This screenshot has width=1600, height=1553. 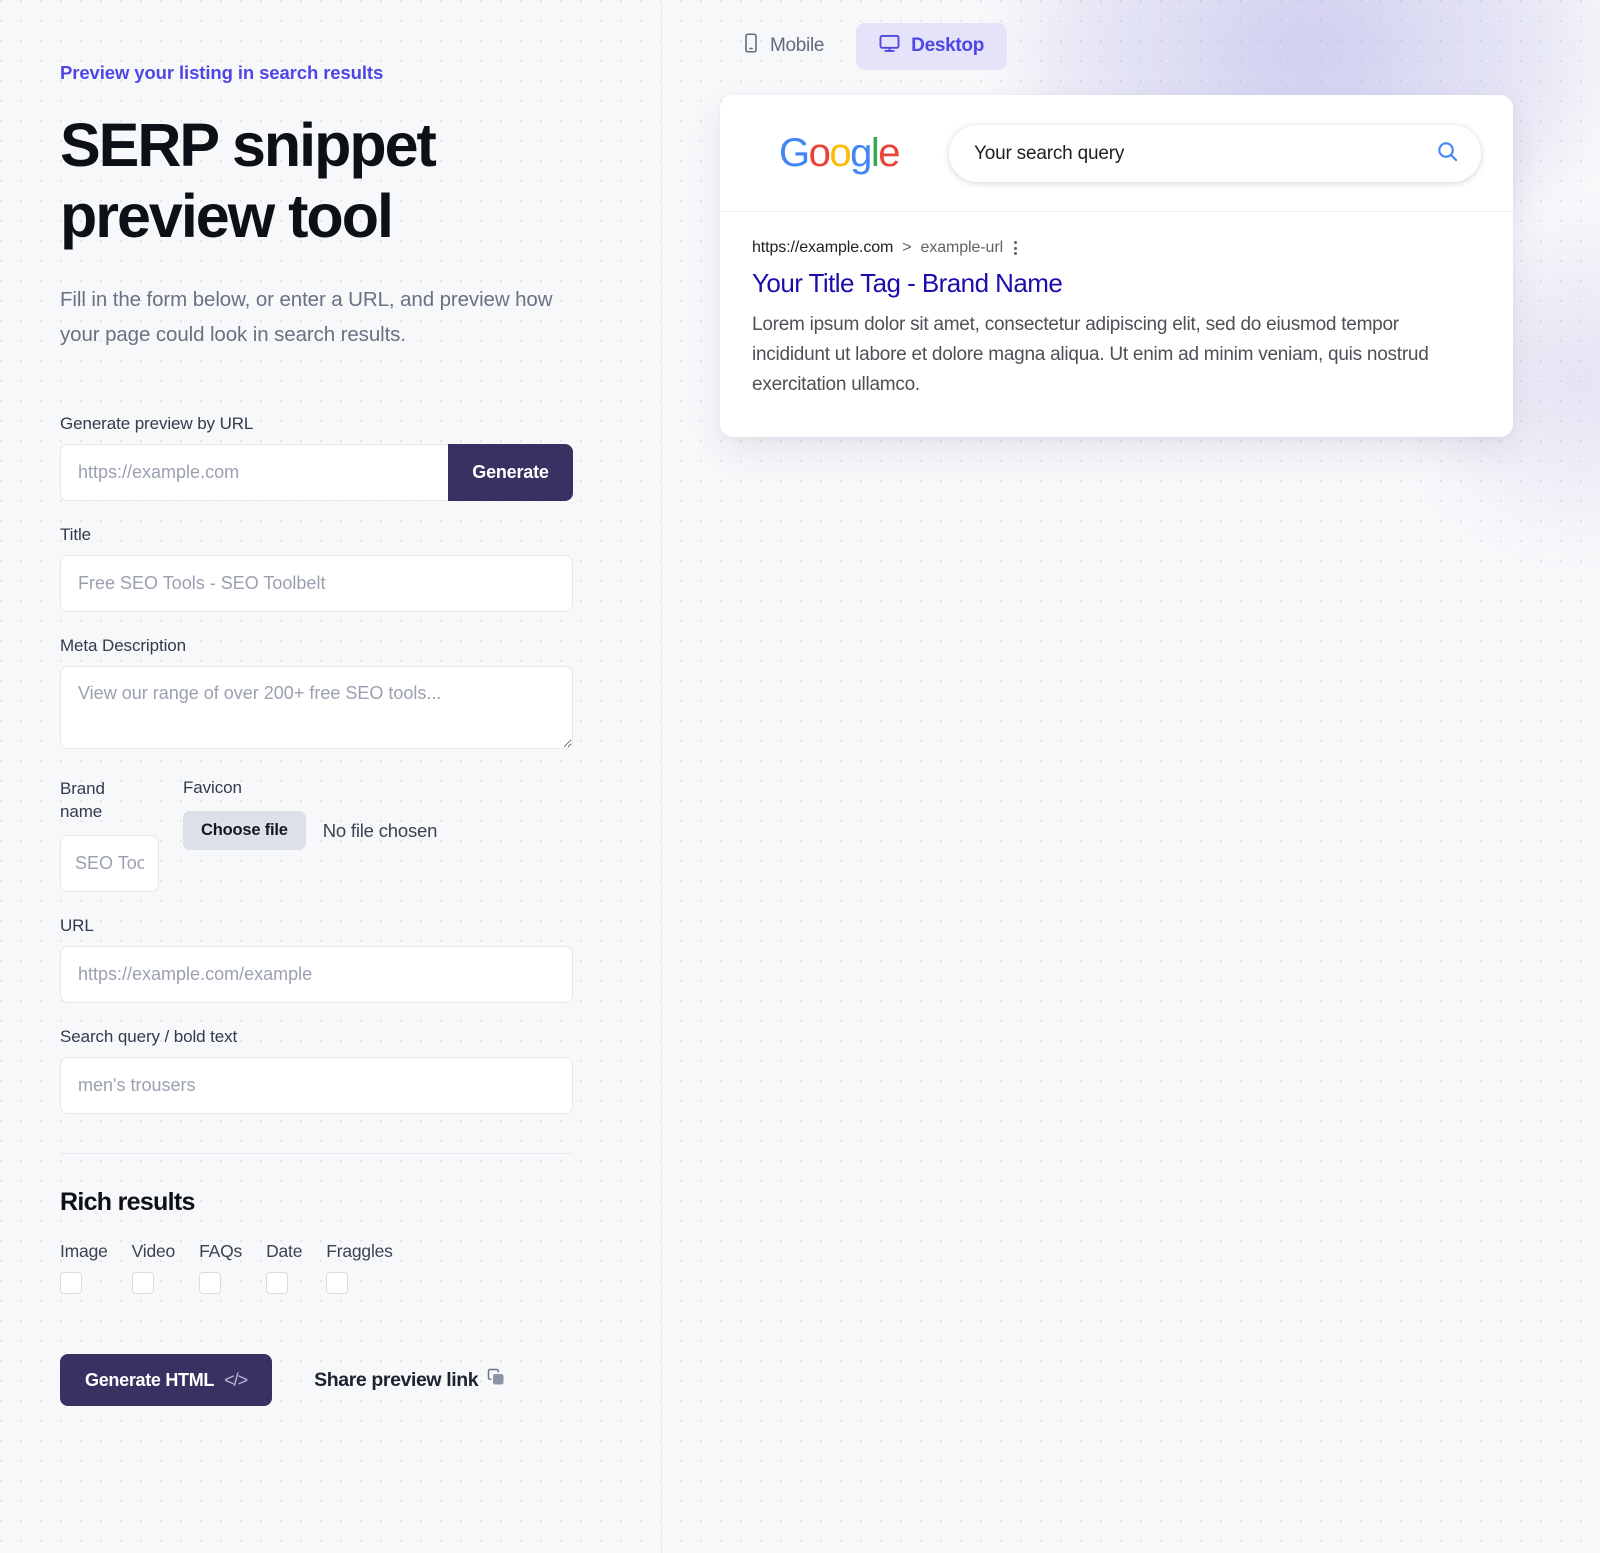 What do you see at coordinates (496, 1380) in the screenshot?
I see `copy-icon` at bounding box center [496, 1380].